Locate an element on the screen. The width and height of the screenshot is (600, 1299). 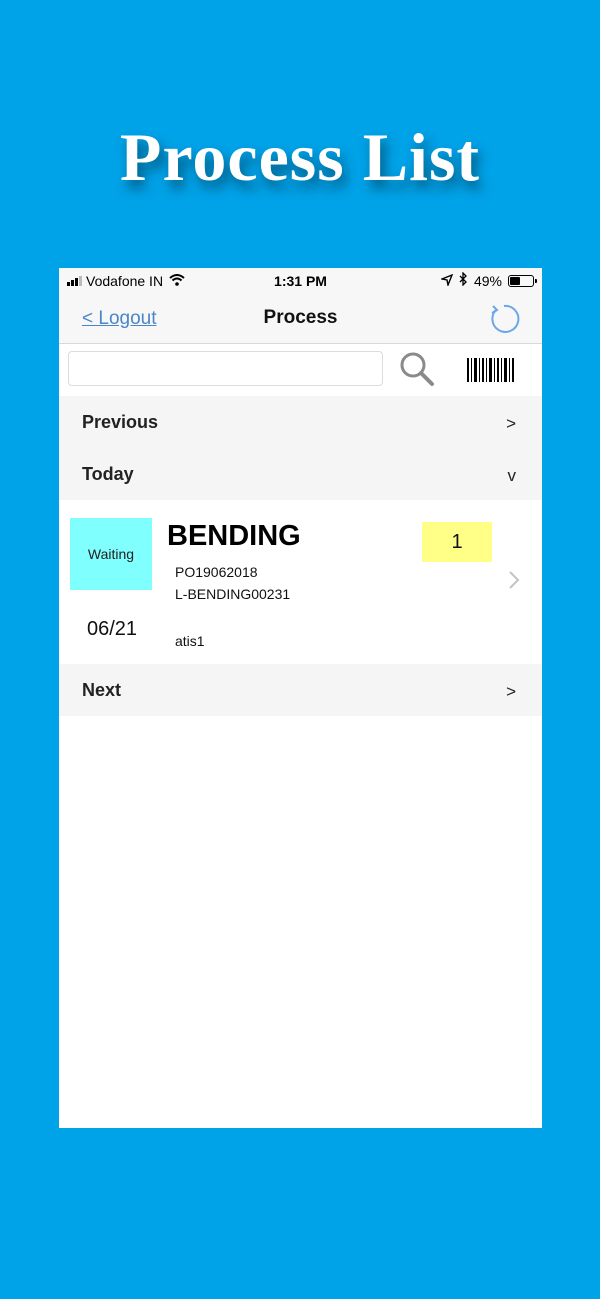
part-number: L-BENDING00231 is located at coordinates (233, 594).